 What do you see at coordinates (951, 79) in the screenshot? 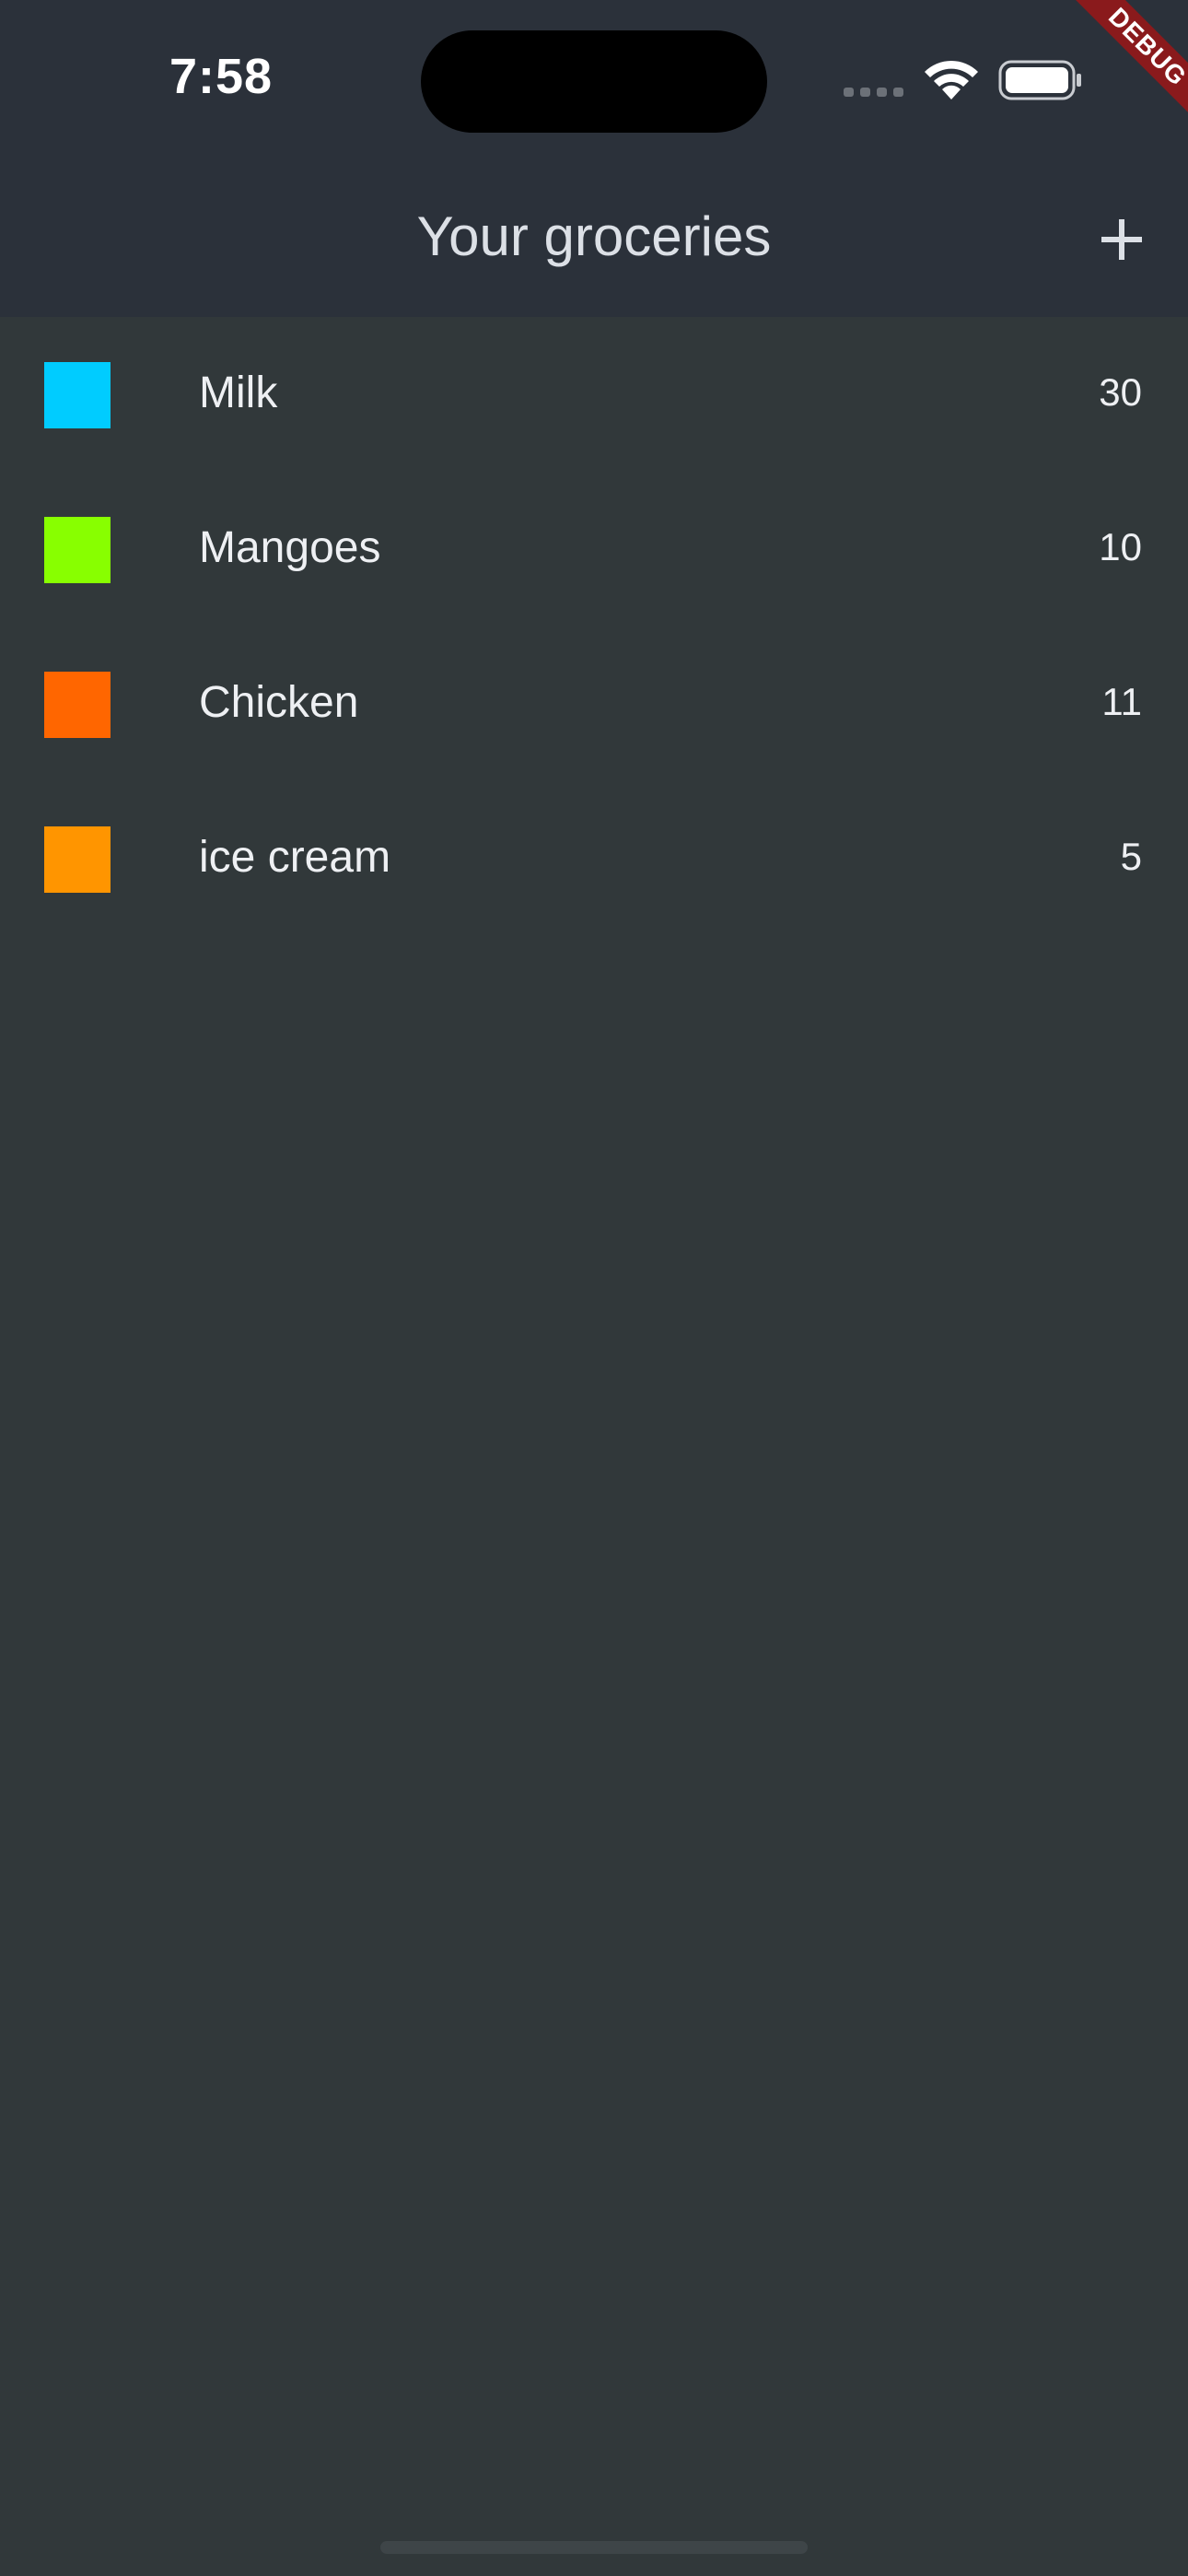
I see `wifi-icon` at bounding box center [951, 79].